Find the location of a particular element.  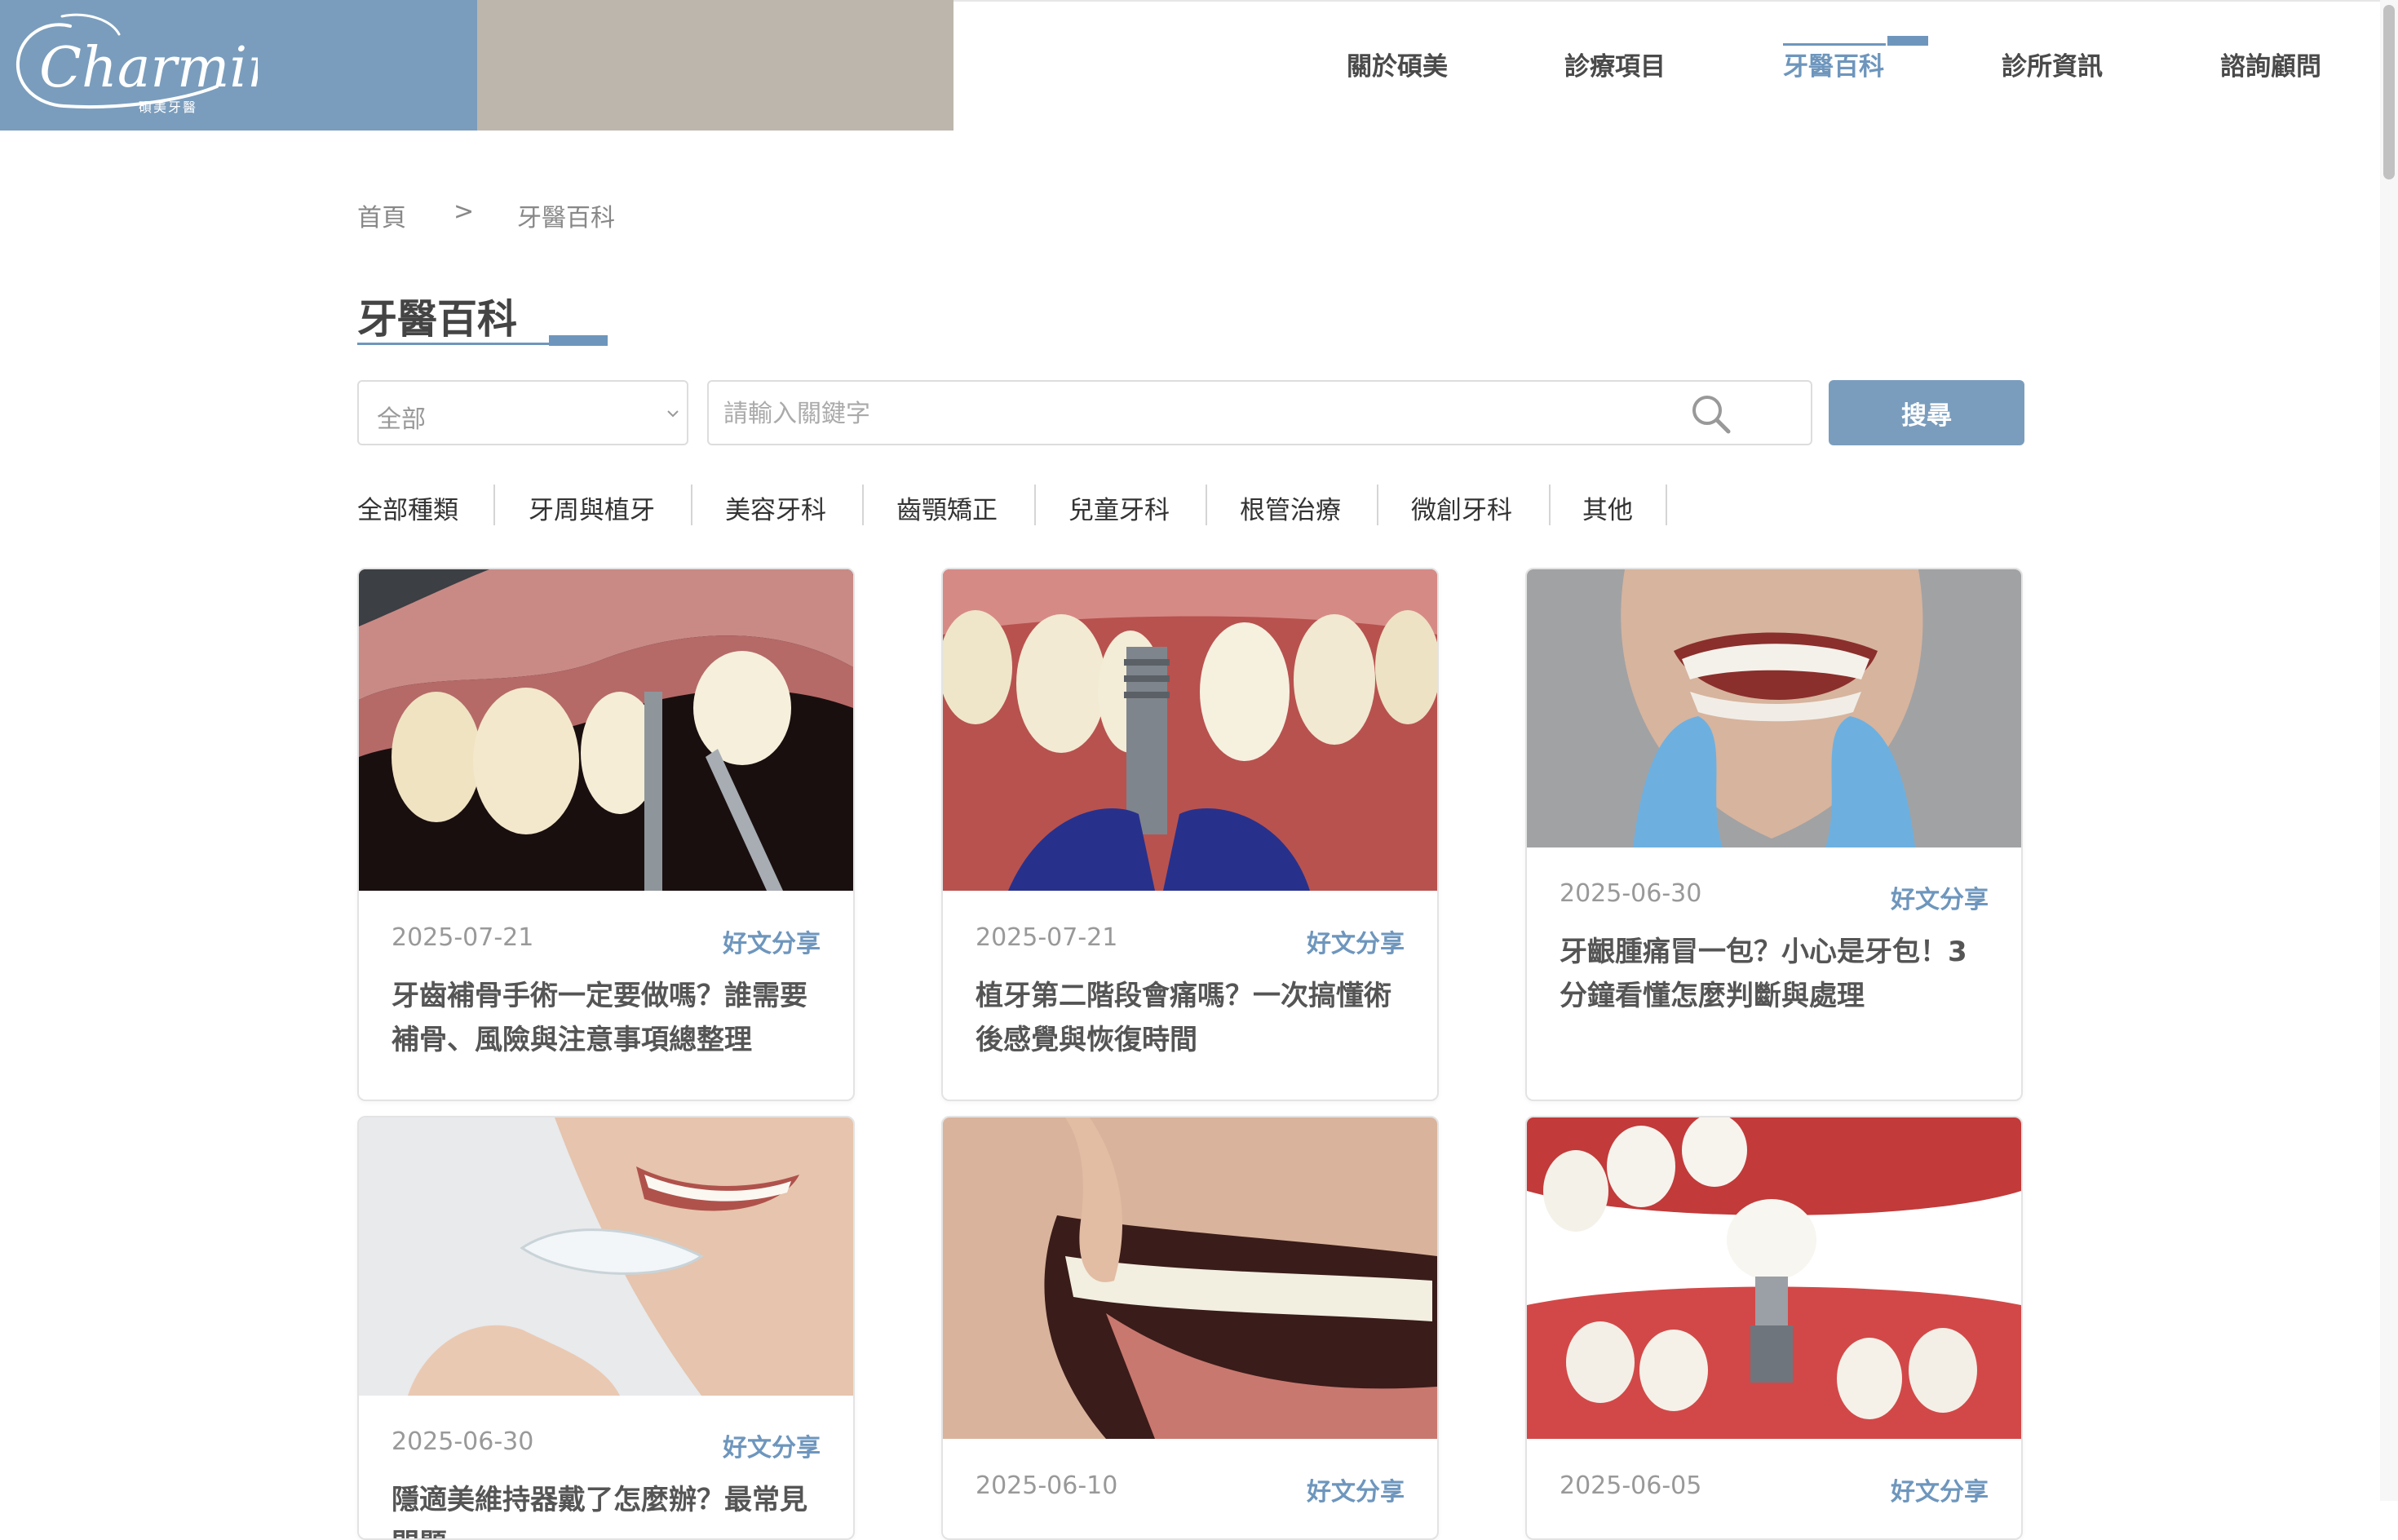

nav-about: 關於碩美 is located at coordinates (1397, 64).